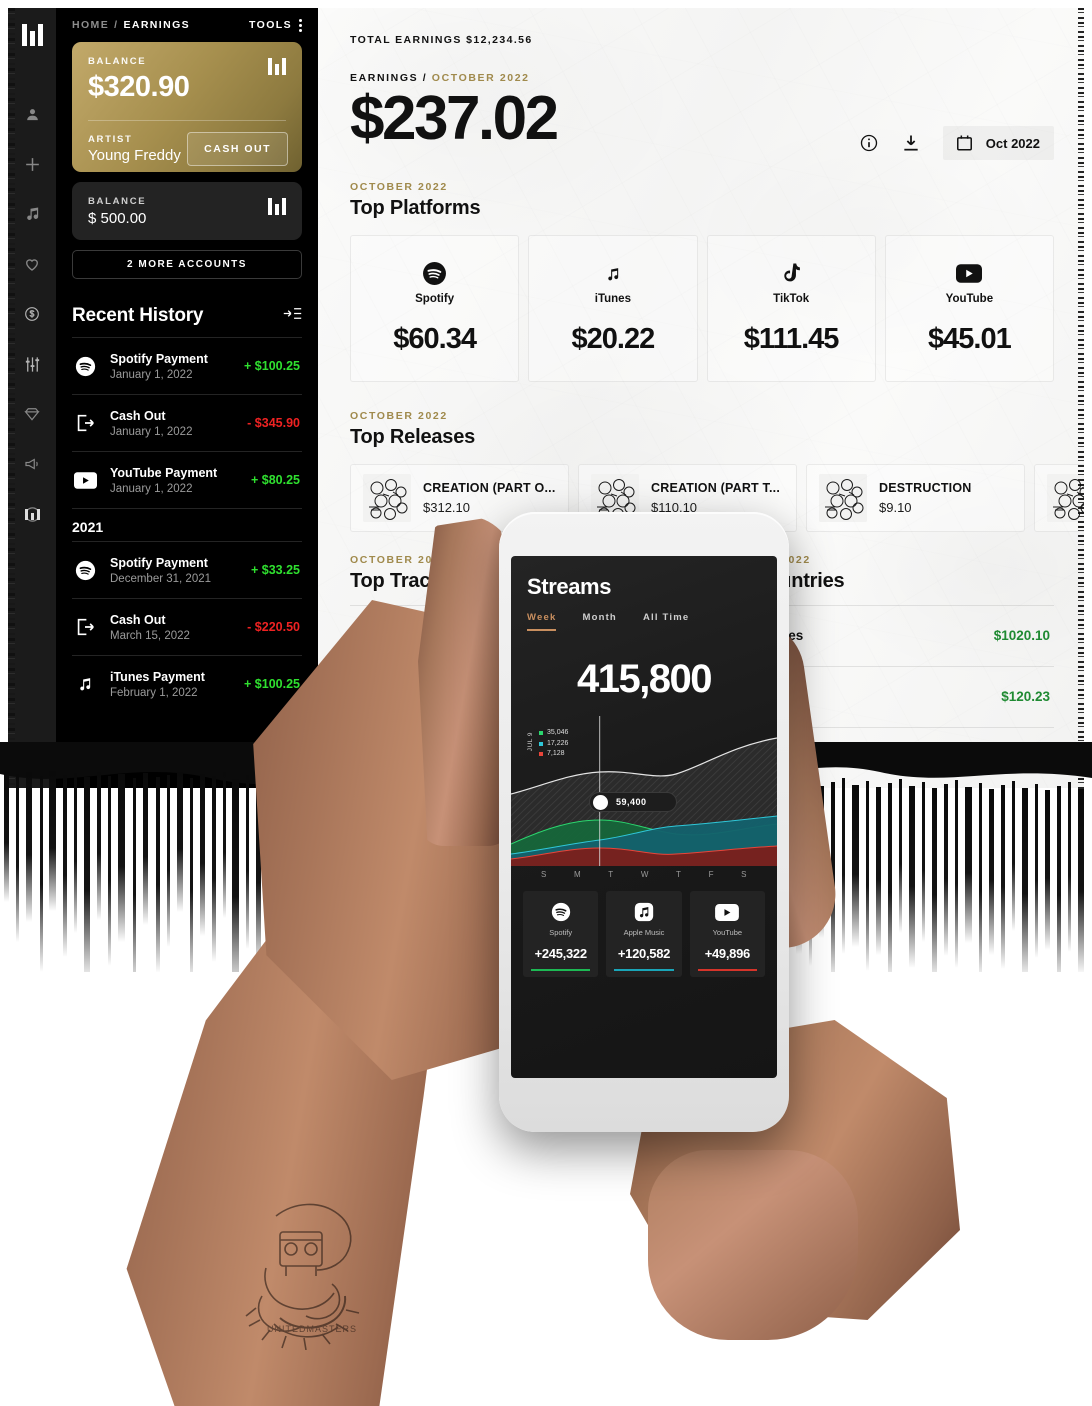 Image resolution: width=1092 pixels, height=1406 pixels. I want to click on card-divider, so click(187, 120).